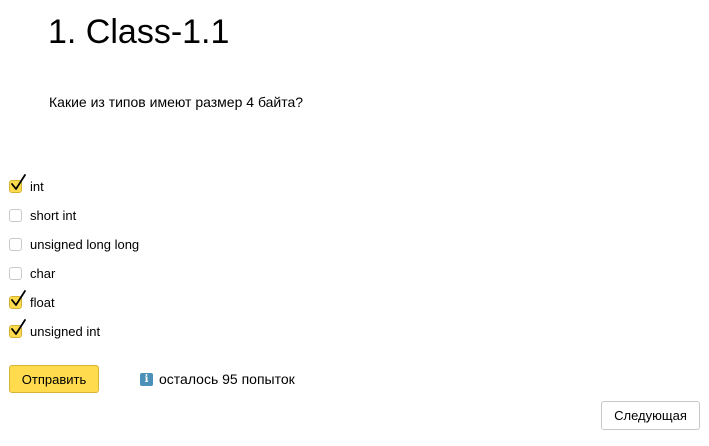 The image size is (709, 446). What do you see at coordinates (176, 102) in the screenshot?
I see `question-text: Какие из типов имеют размер 4 байта?` at bounding box center [176, 102].